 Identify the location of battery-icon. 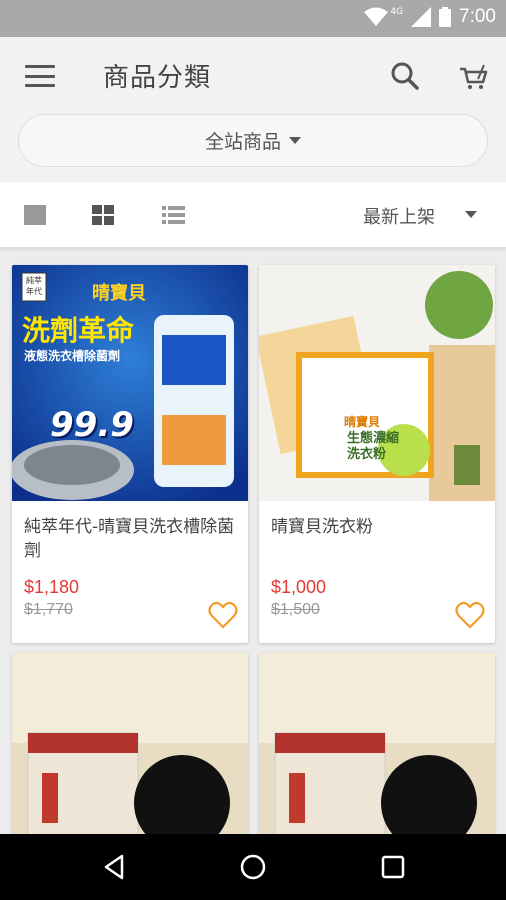
(445, 17).